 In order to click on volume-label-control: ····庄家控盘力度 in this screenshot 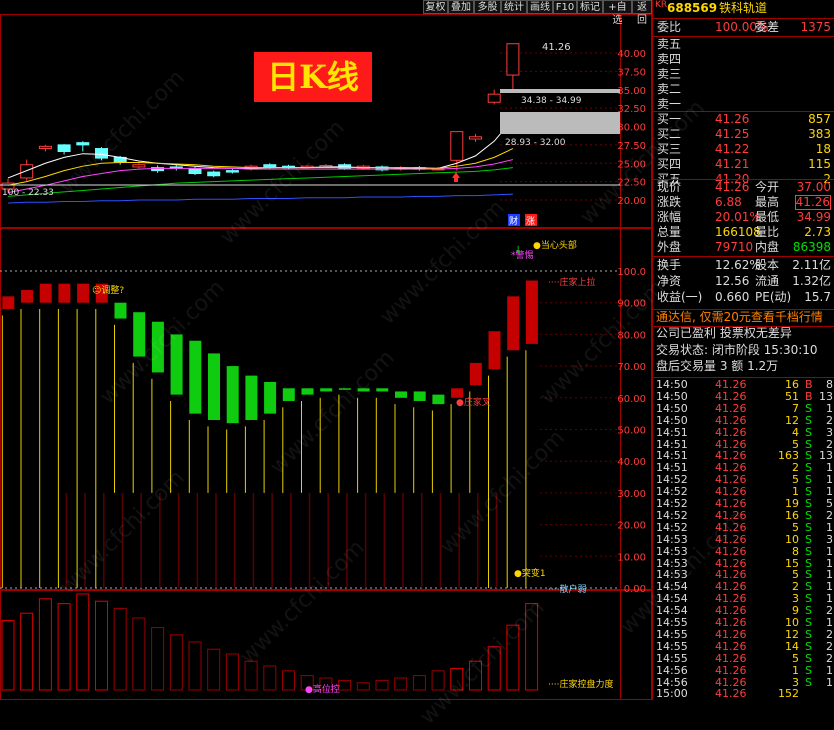, I will do `click(580, 684)`.